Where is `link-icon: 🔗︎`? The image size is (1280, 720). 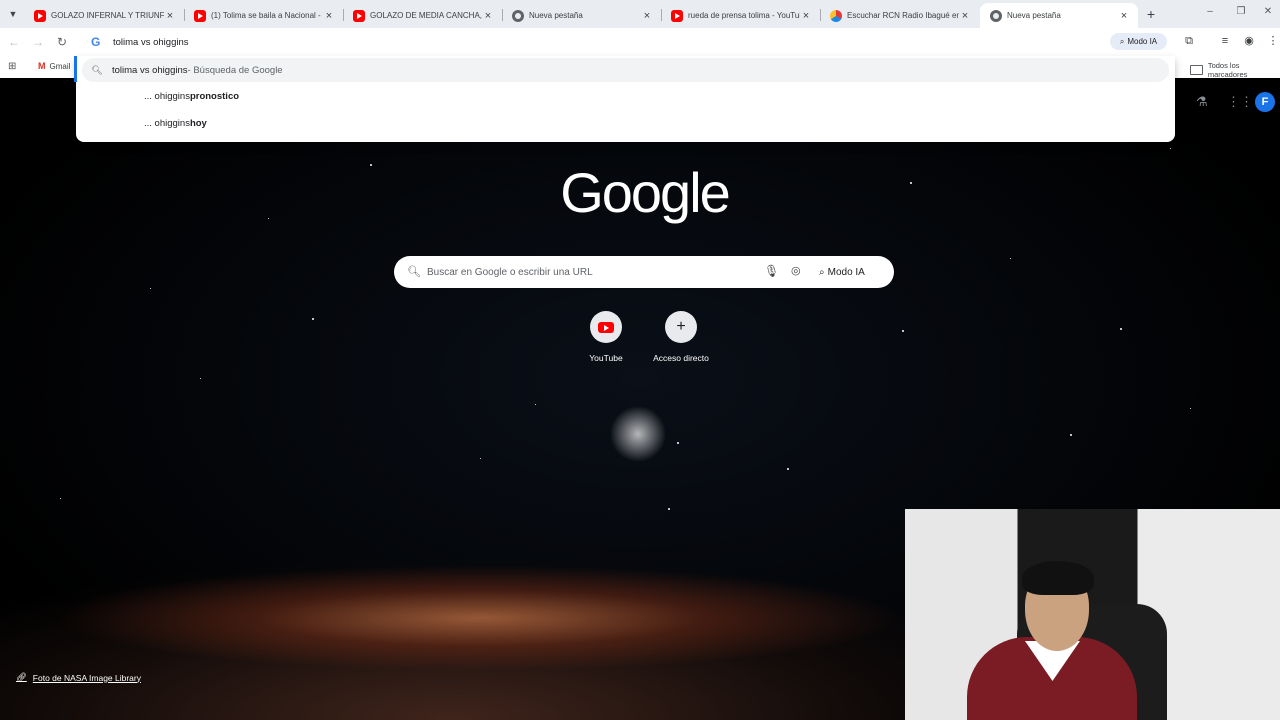 link-icon: 🔗︎ is located at coordinates (21, 677).